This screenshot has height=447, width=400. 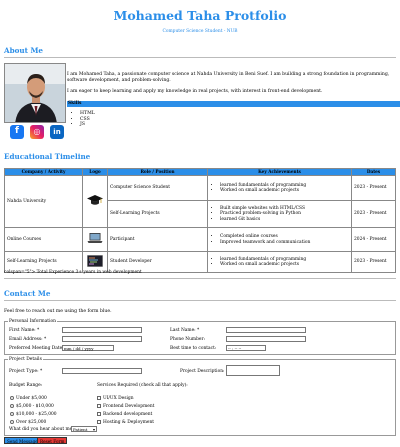 I want to click on page-subtitle: Computer Science Student - NUB, so click(x=200, y=31).